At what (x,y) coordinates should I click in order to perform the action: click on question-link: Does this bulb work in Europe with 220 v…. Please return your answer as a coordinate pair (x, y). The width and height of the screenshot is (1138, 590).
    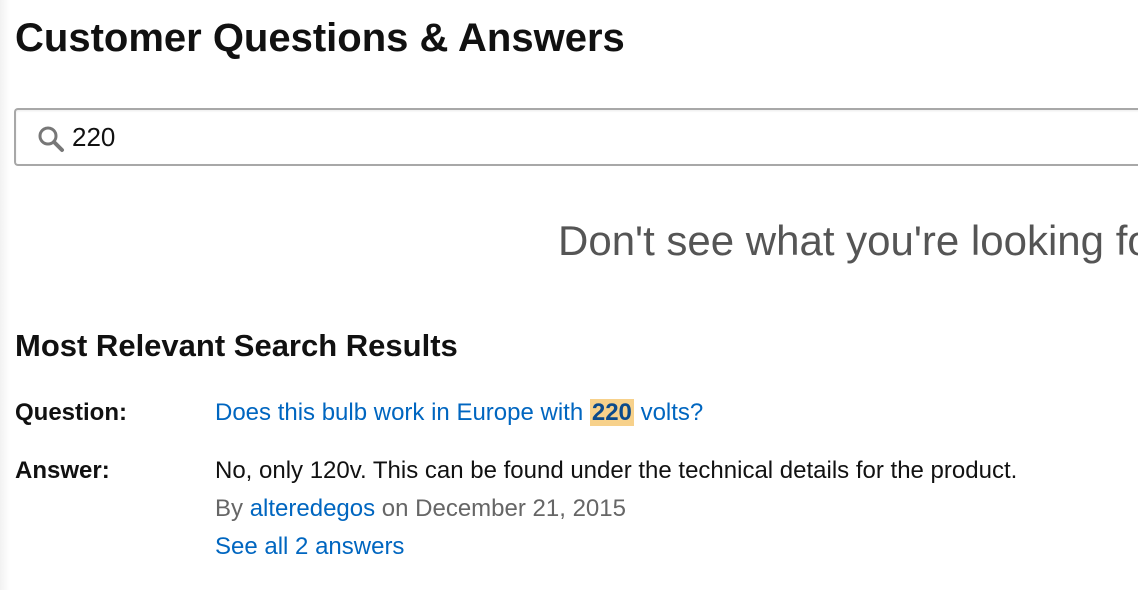
    Looking at the image, I should click on (459, 412).